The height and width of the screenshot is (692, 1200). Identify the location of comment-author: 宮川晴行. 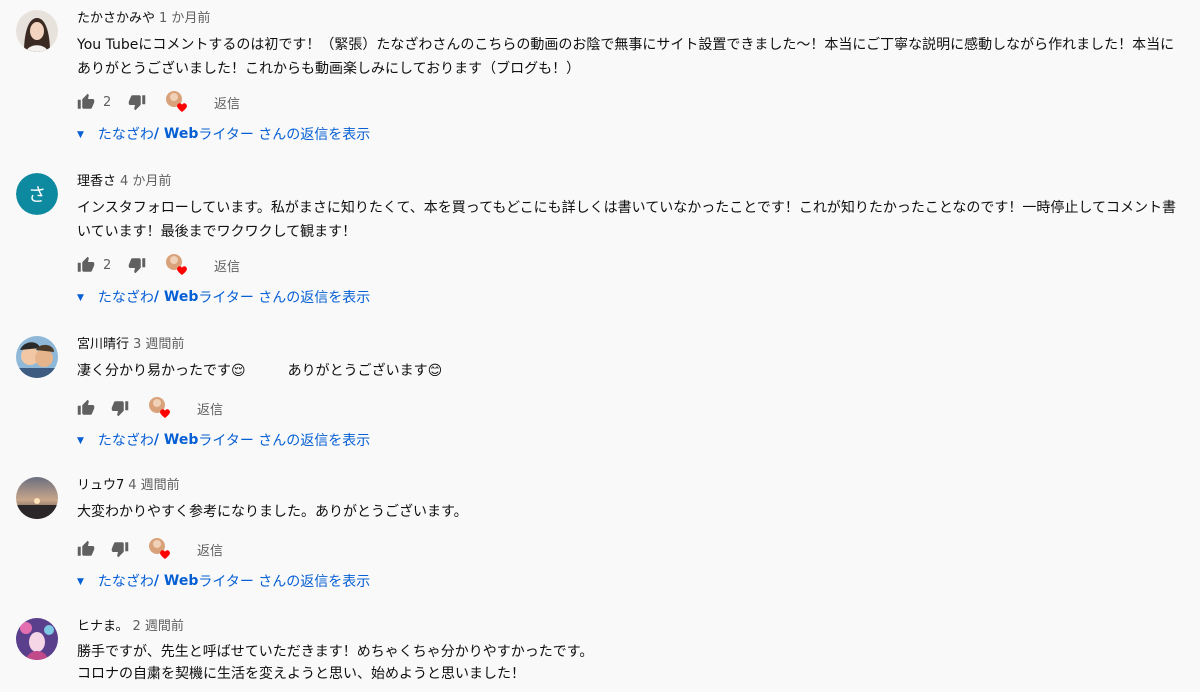
(103, 344).